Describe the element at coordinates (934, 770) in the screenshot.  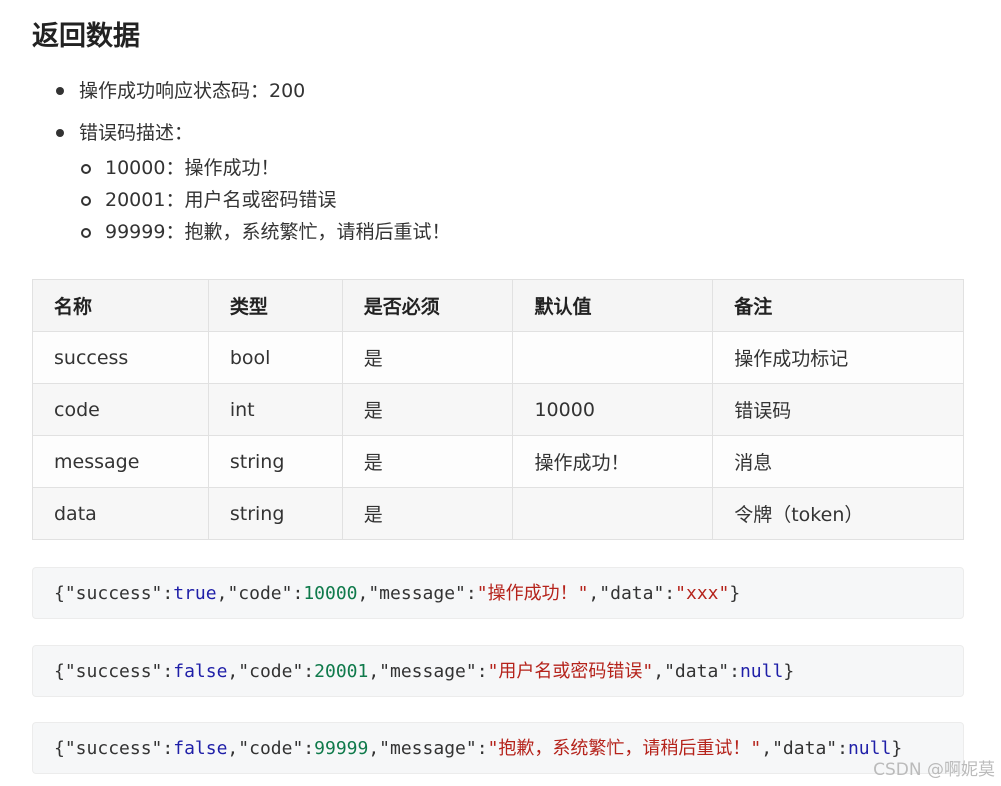
I see `csdn-watermark: CSDN @啊妮莫` at that location.